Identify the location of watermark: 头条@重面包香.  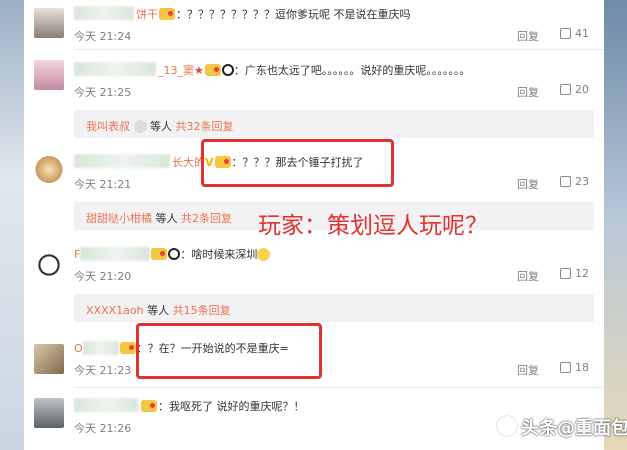
(562, 427).